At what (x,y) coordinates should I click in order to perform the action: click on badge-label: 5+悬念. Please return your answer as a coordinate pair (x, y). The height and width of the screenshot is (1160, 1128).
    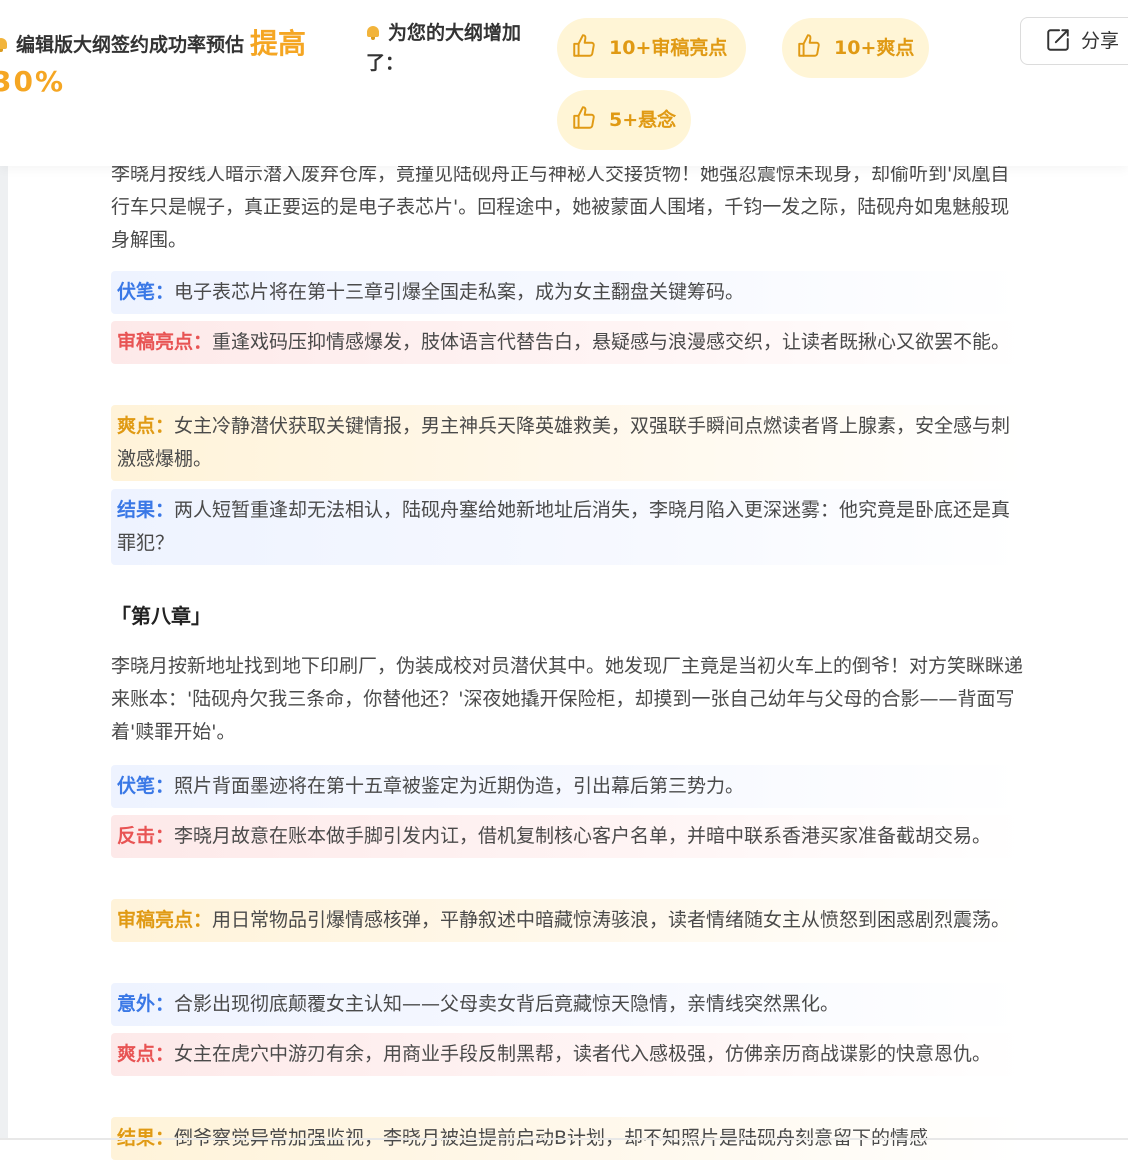
    Looking at the image, I should click on (643, 120).